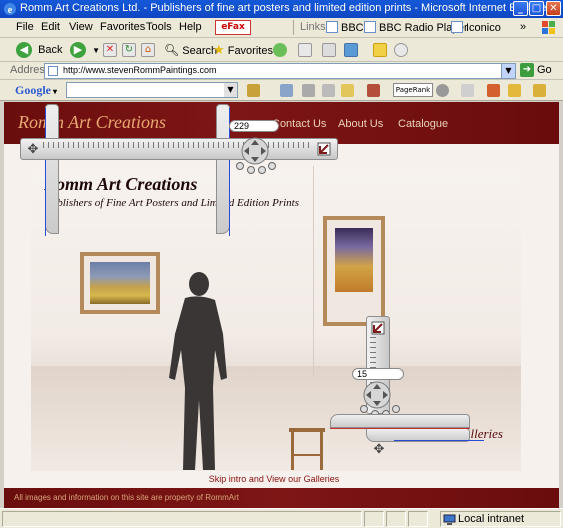 The width and height of the screenshot is (563, 528). I want to click on google-info-circle-icon, so click(442, 90).